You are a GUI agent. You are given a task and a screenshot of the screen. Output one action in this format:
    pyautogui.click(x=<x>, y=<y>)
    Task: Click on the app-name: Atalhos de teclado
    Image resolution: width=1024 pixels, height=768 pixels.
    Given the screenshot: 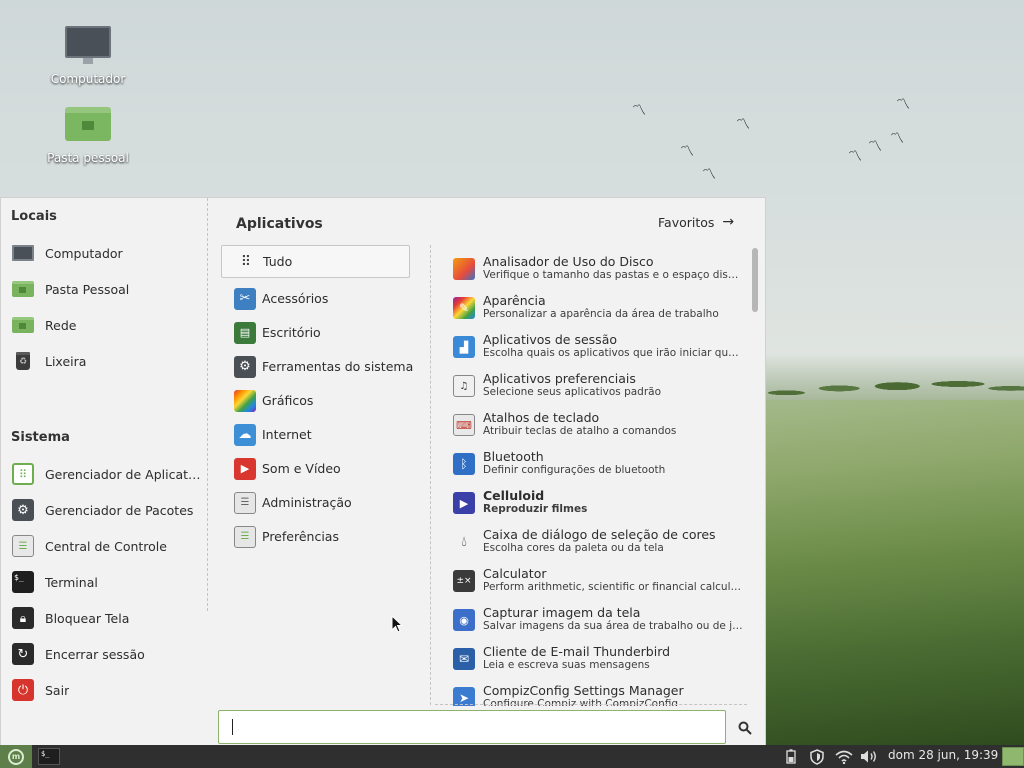 What is the action you would take?
    pyautogui.click(x=541, y=417)
    